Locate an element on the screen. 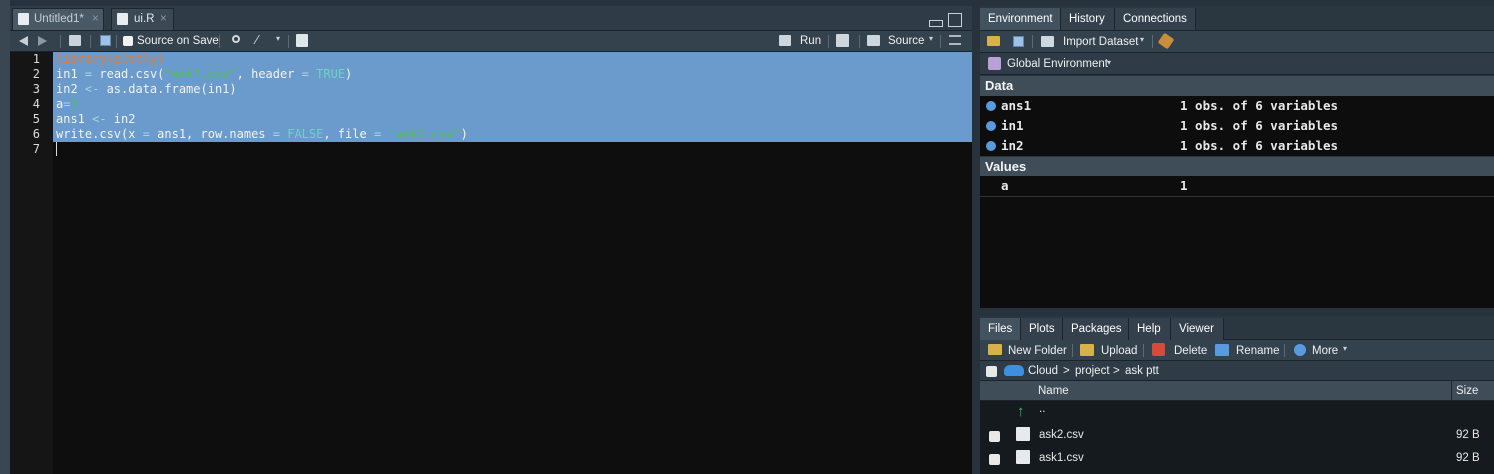 The image size is (1494, 474). tab-label: Untitled1* is located at coordinates (59, 19).